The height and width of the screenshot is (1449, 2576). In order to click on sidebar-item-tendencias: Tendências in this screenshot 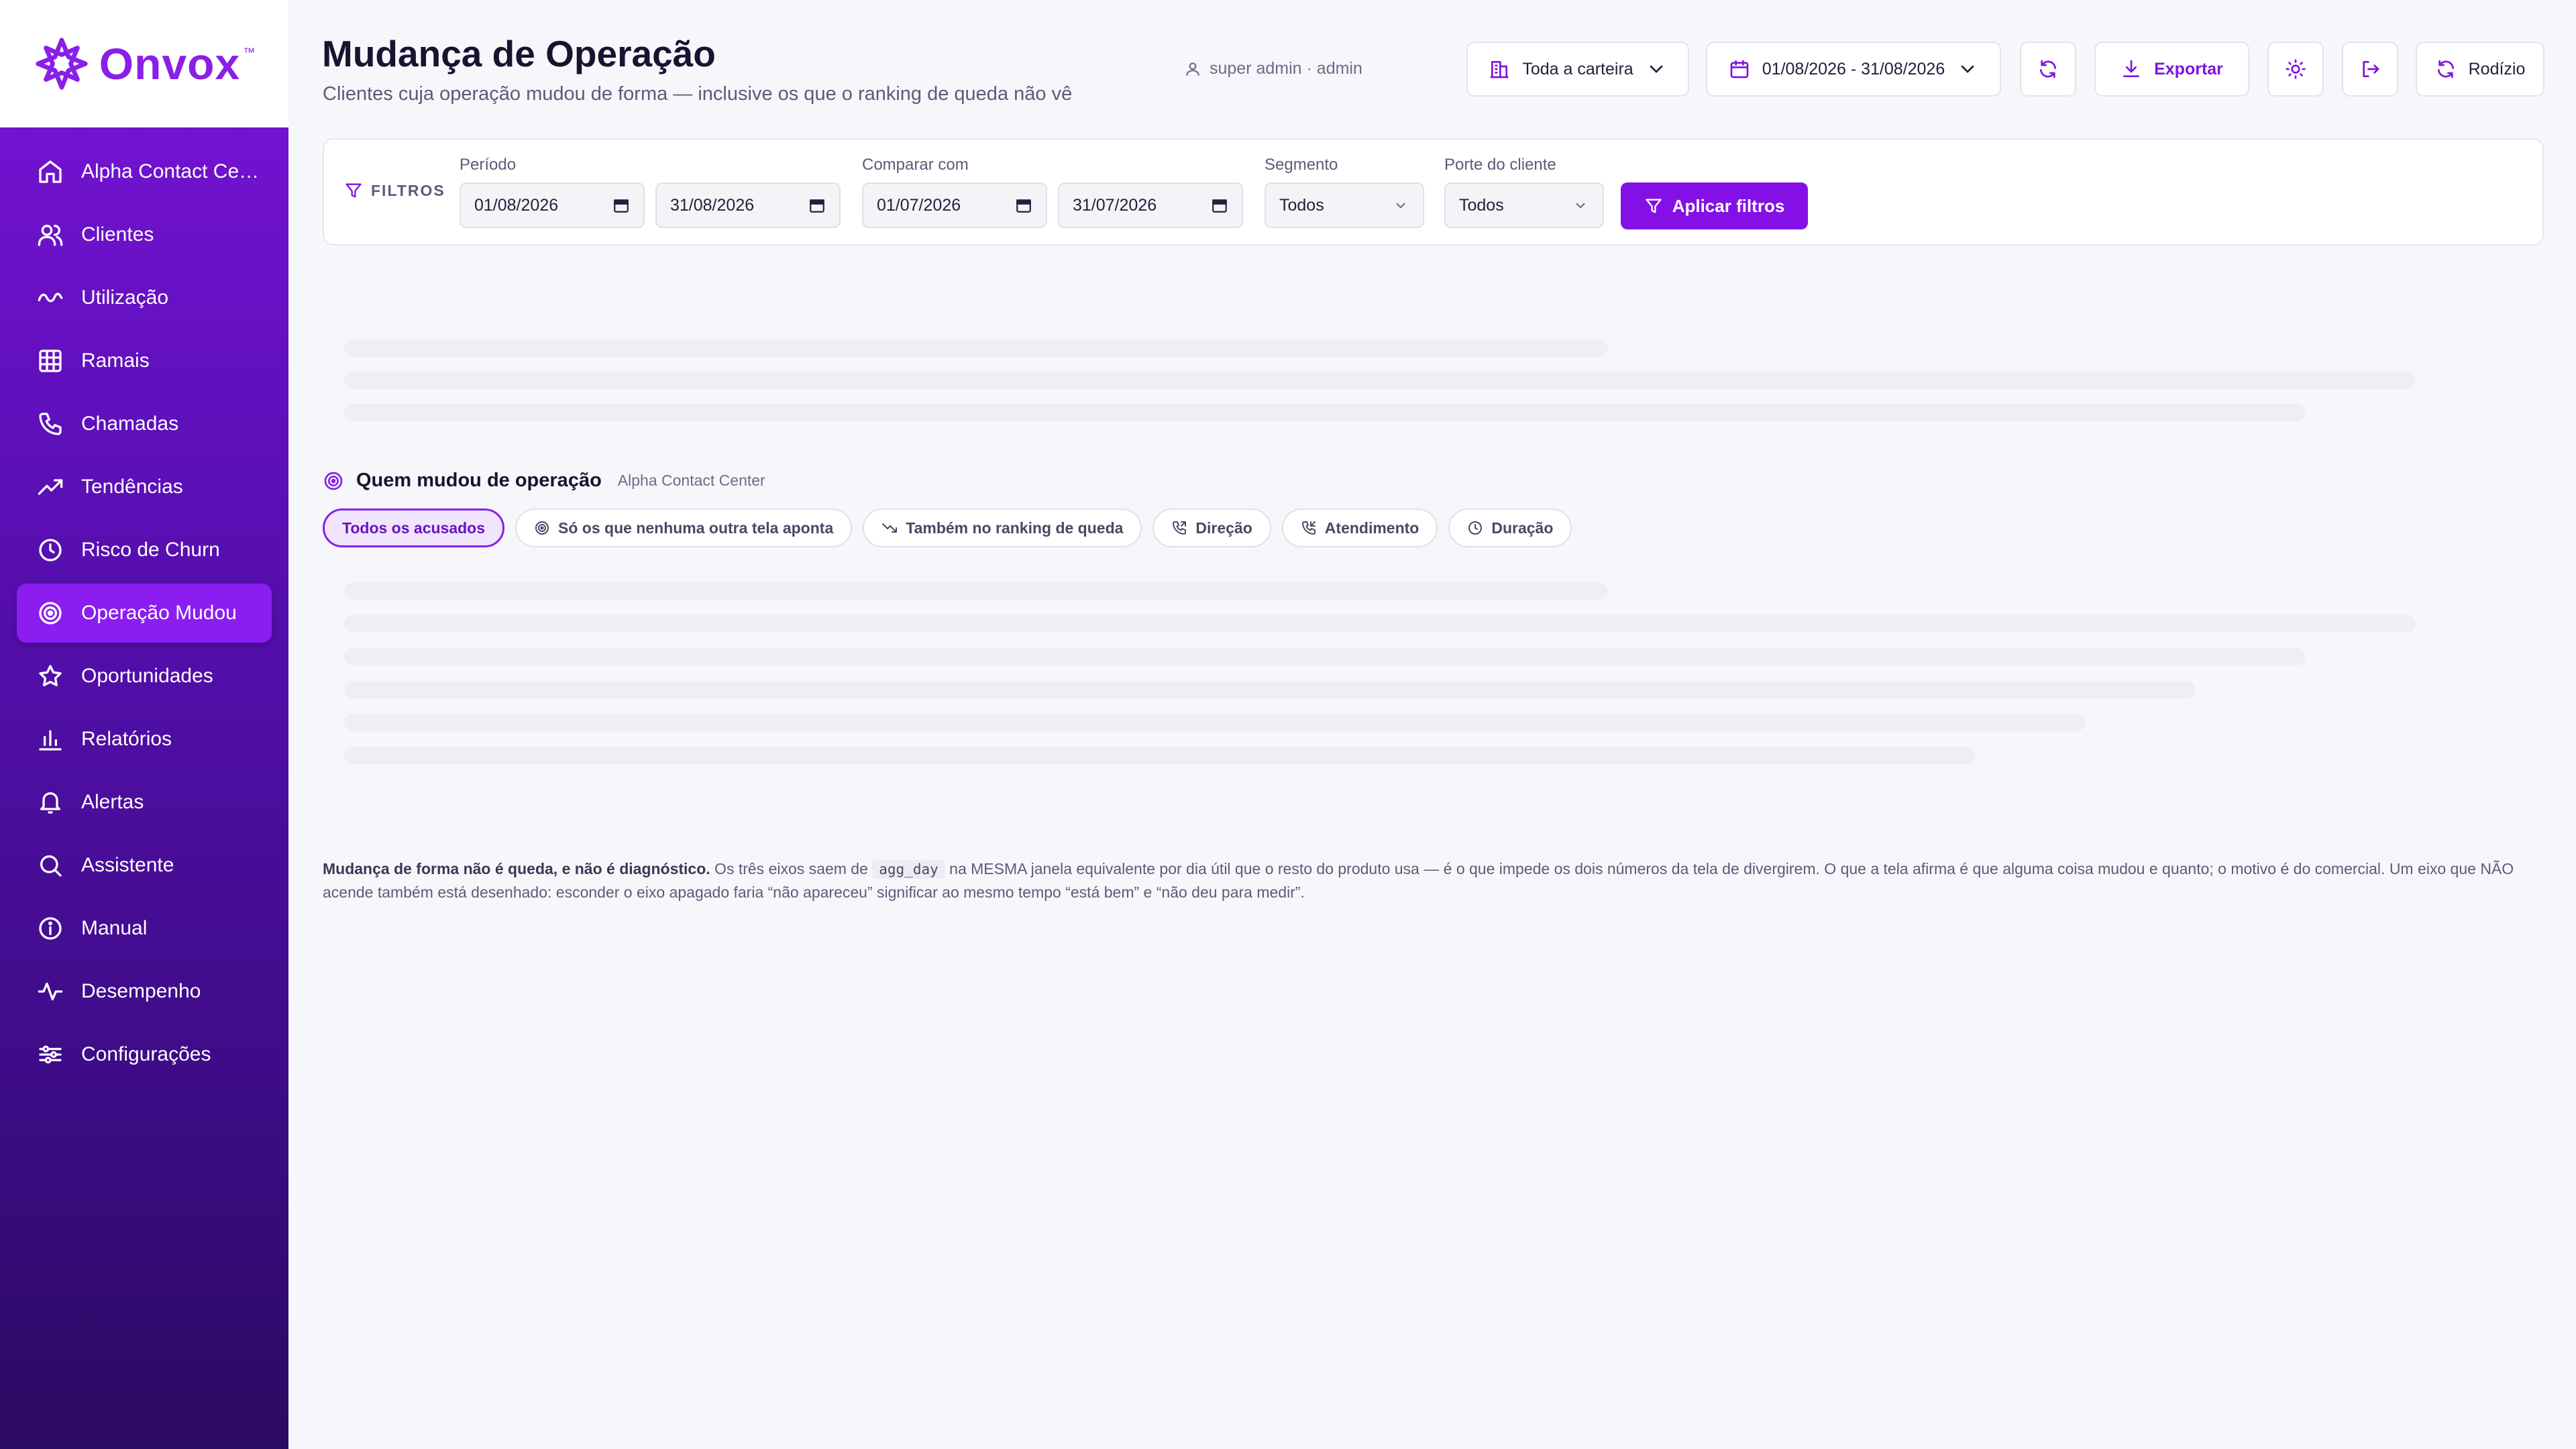, I will do `click(144, 487)`.